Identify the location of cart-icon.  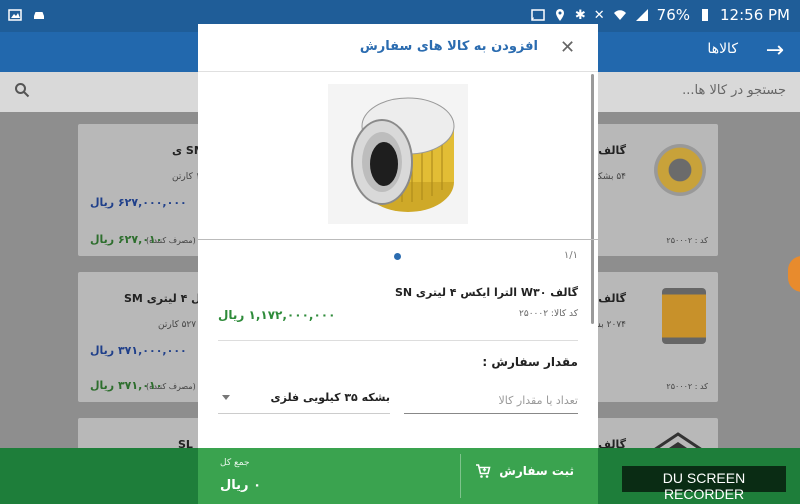
(483, 471).